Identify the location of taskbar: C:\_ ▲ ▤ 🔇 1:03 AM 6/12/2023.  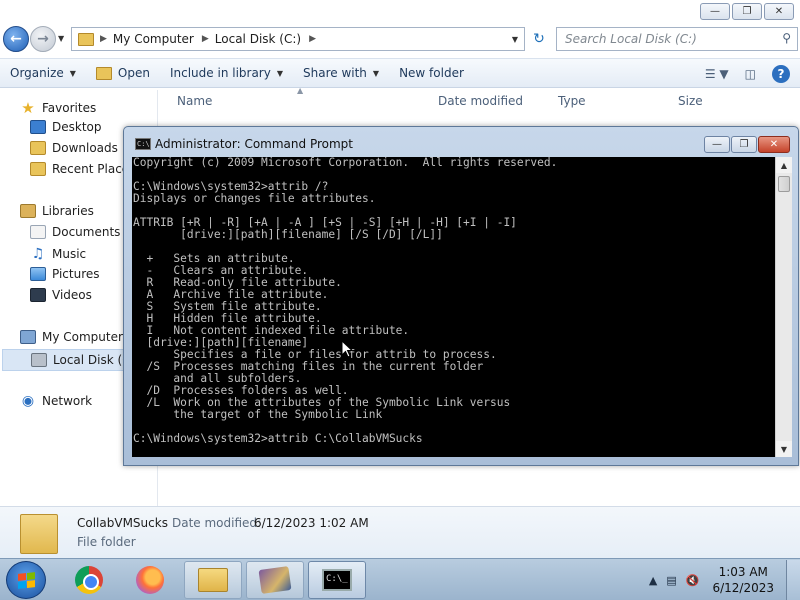
(400, 579).